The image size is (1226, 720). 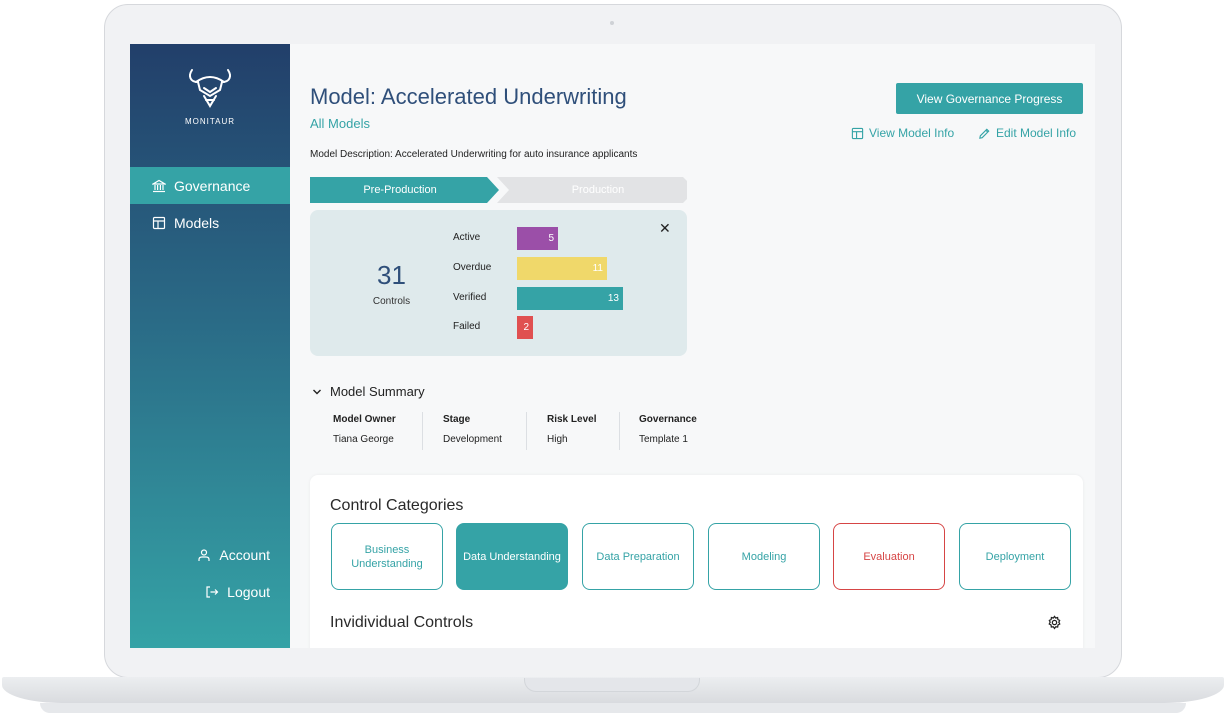 I want to click on controls-total: 31, so click(x=391, y=275).